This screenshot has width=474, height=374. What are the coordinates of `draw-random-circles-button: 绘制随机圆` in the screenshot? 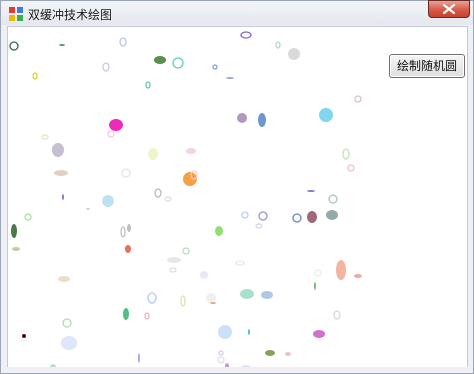 It's located at (427, 66).